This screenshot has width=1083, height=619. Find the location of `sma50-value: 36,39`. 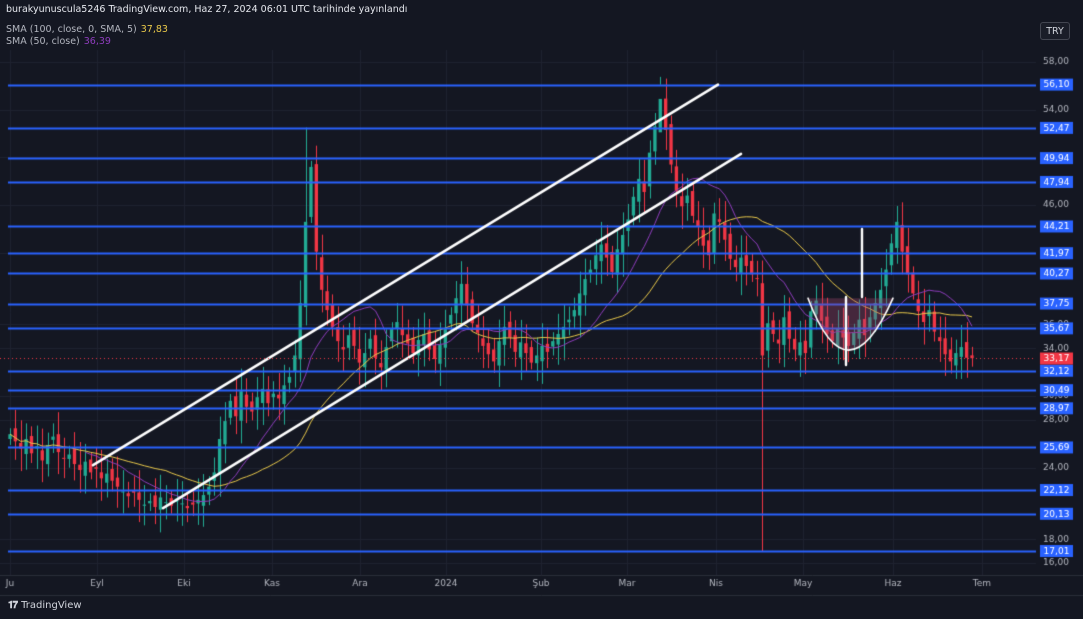

sma50-value: 36,39 is located at coordinates (97, 41).